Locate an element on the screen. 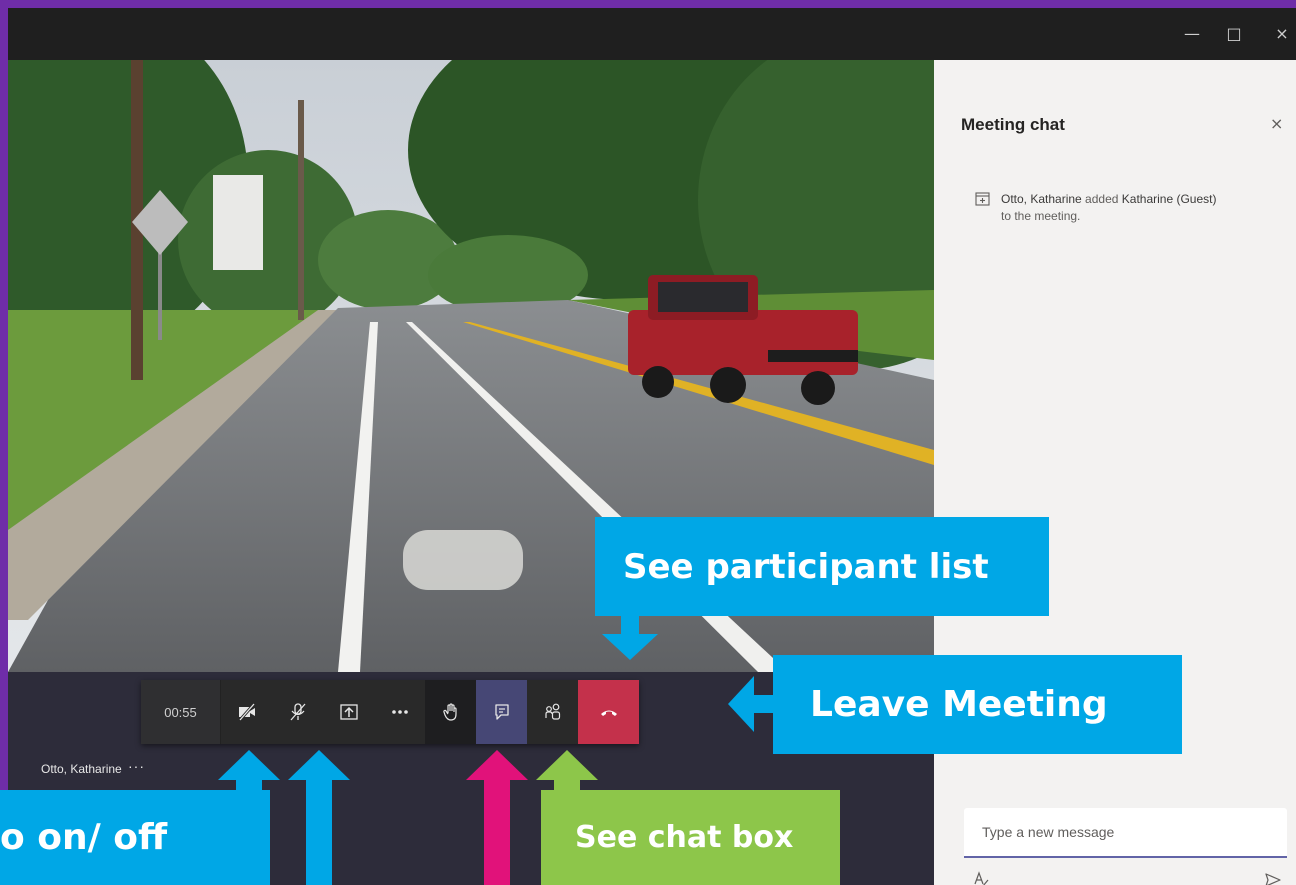 Image resolution: width=1296 pixels, height=885 pixels. compose-box is located at coordinates (1125, 833).